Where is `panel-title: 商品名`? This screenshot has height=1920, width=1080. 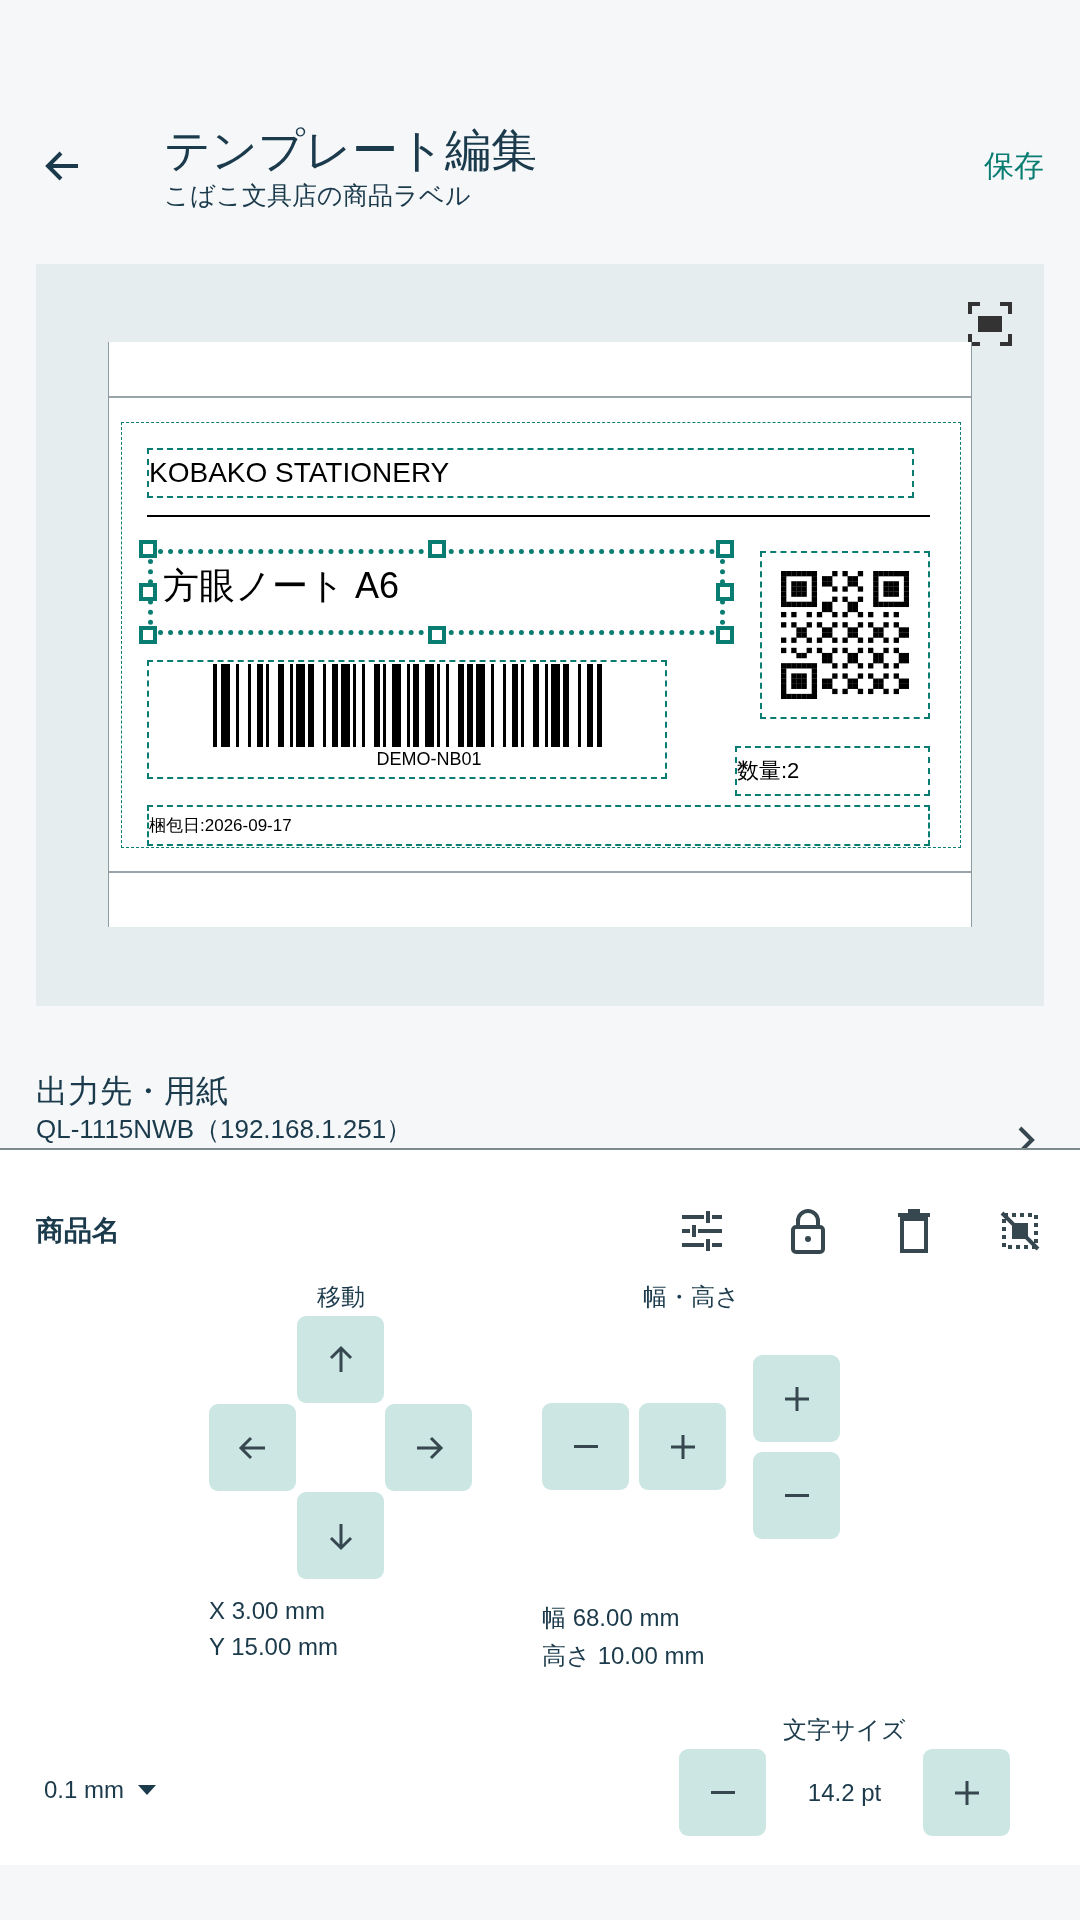
panel-title: 商品名 is located at coordinates (78, 1231).